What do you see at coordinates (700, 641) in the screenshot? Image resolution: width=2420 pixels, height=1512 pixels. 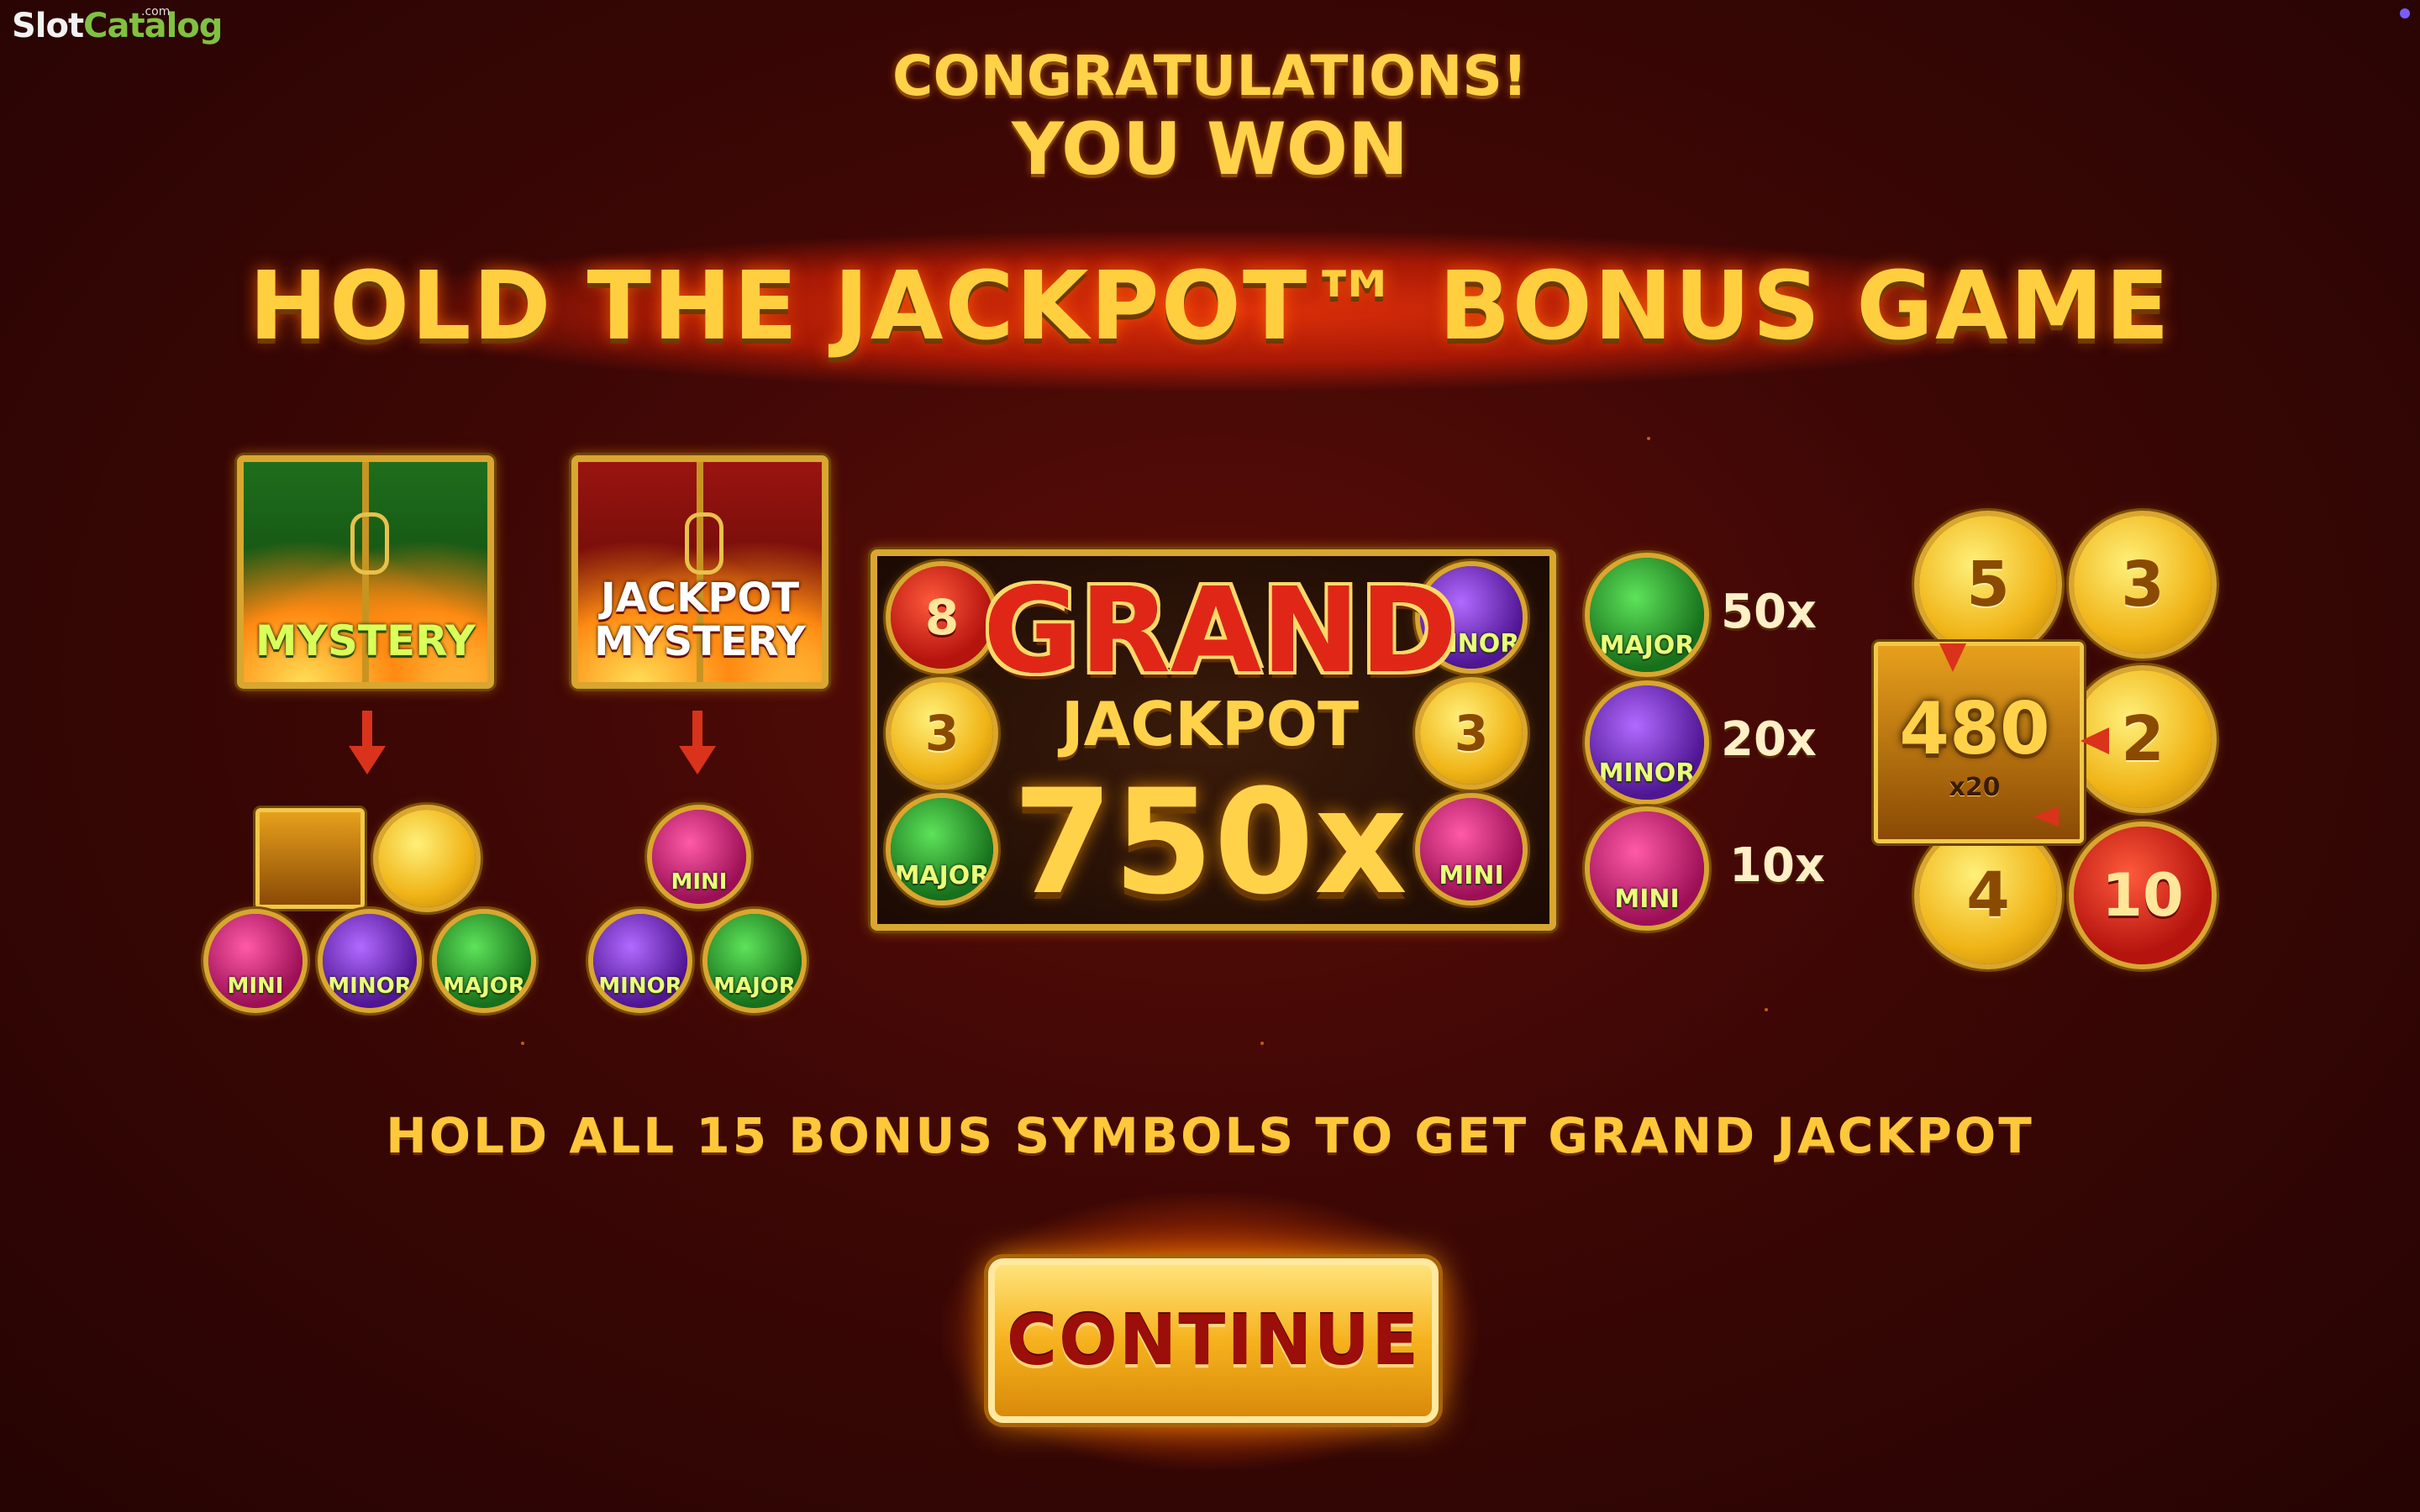 I see `jackpot-mystery-label-line2: MYSTERY` at bounding box center [700, 641].